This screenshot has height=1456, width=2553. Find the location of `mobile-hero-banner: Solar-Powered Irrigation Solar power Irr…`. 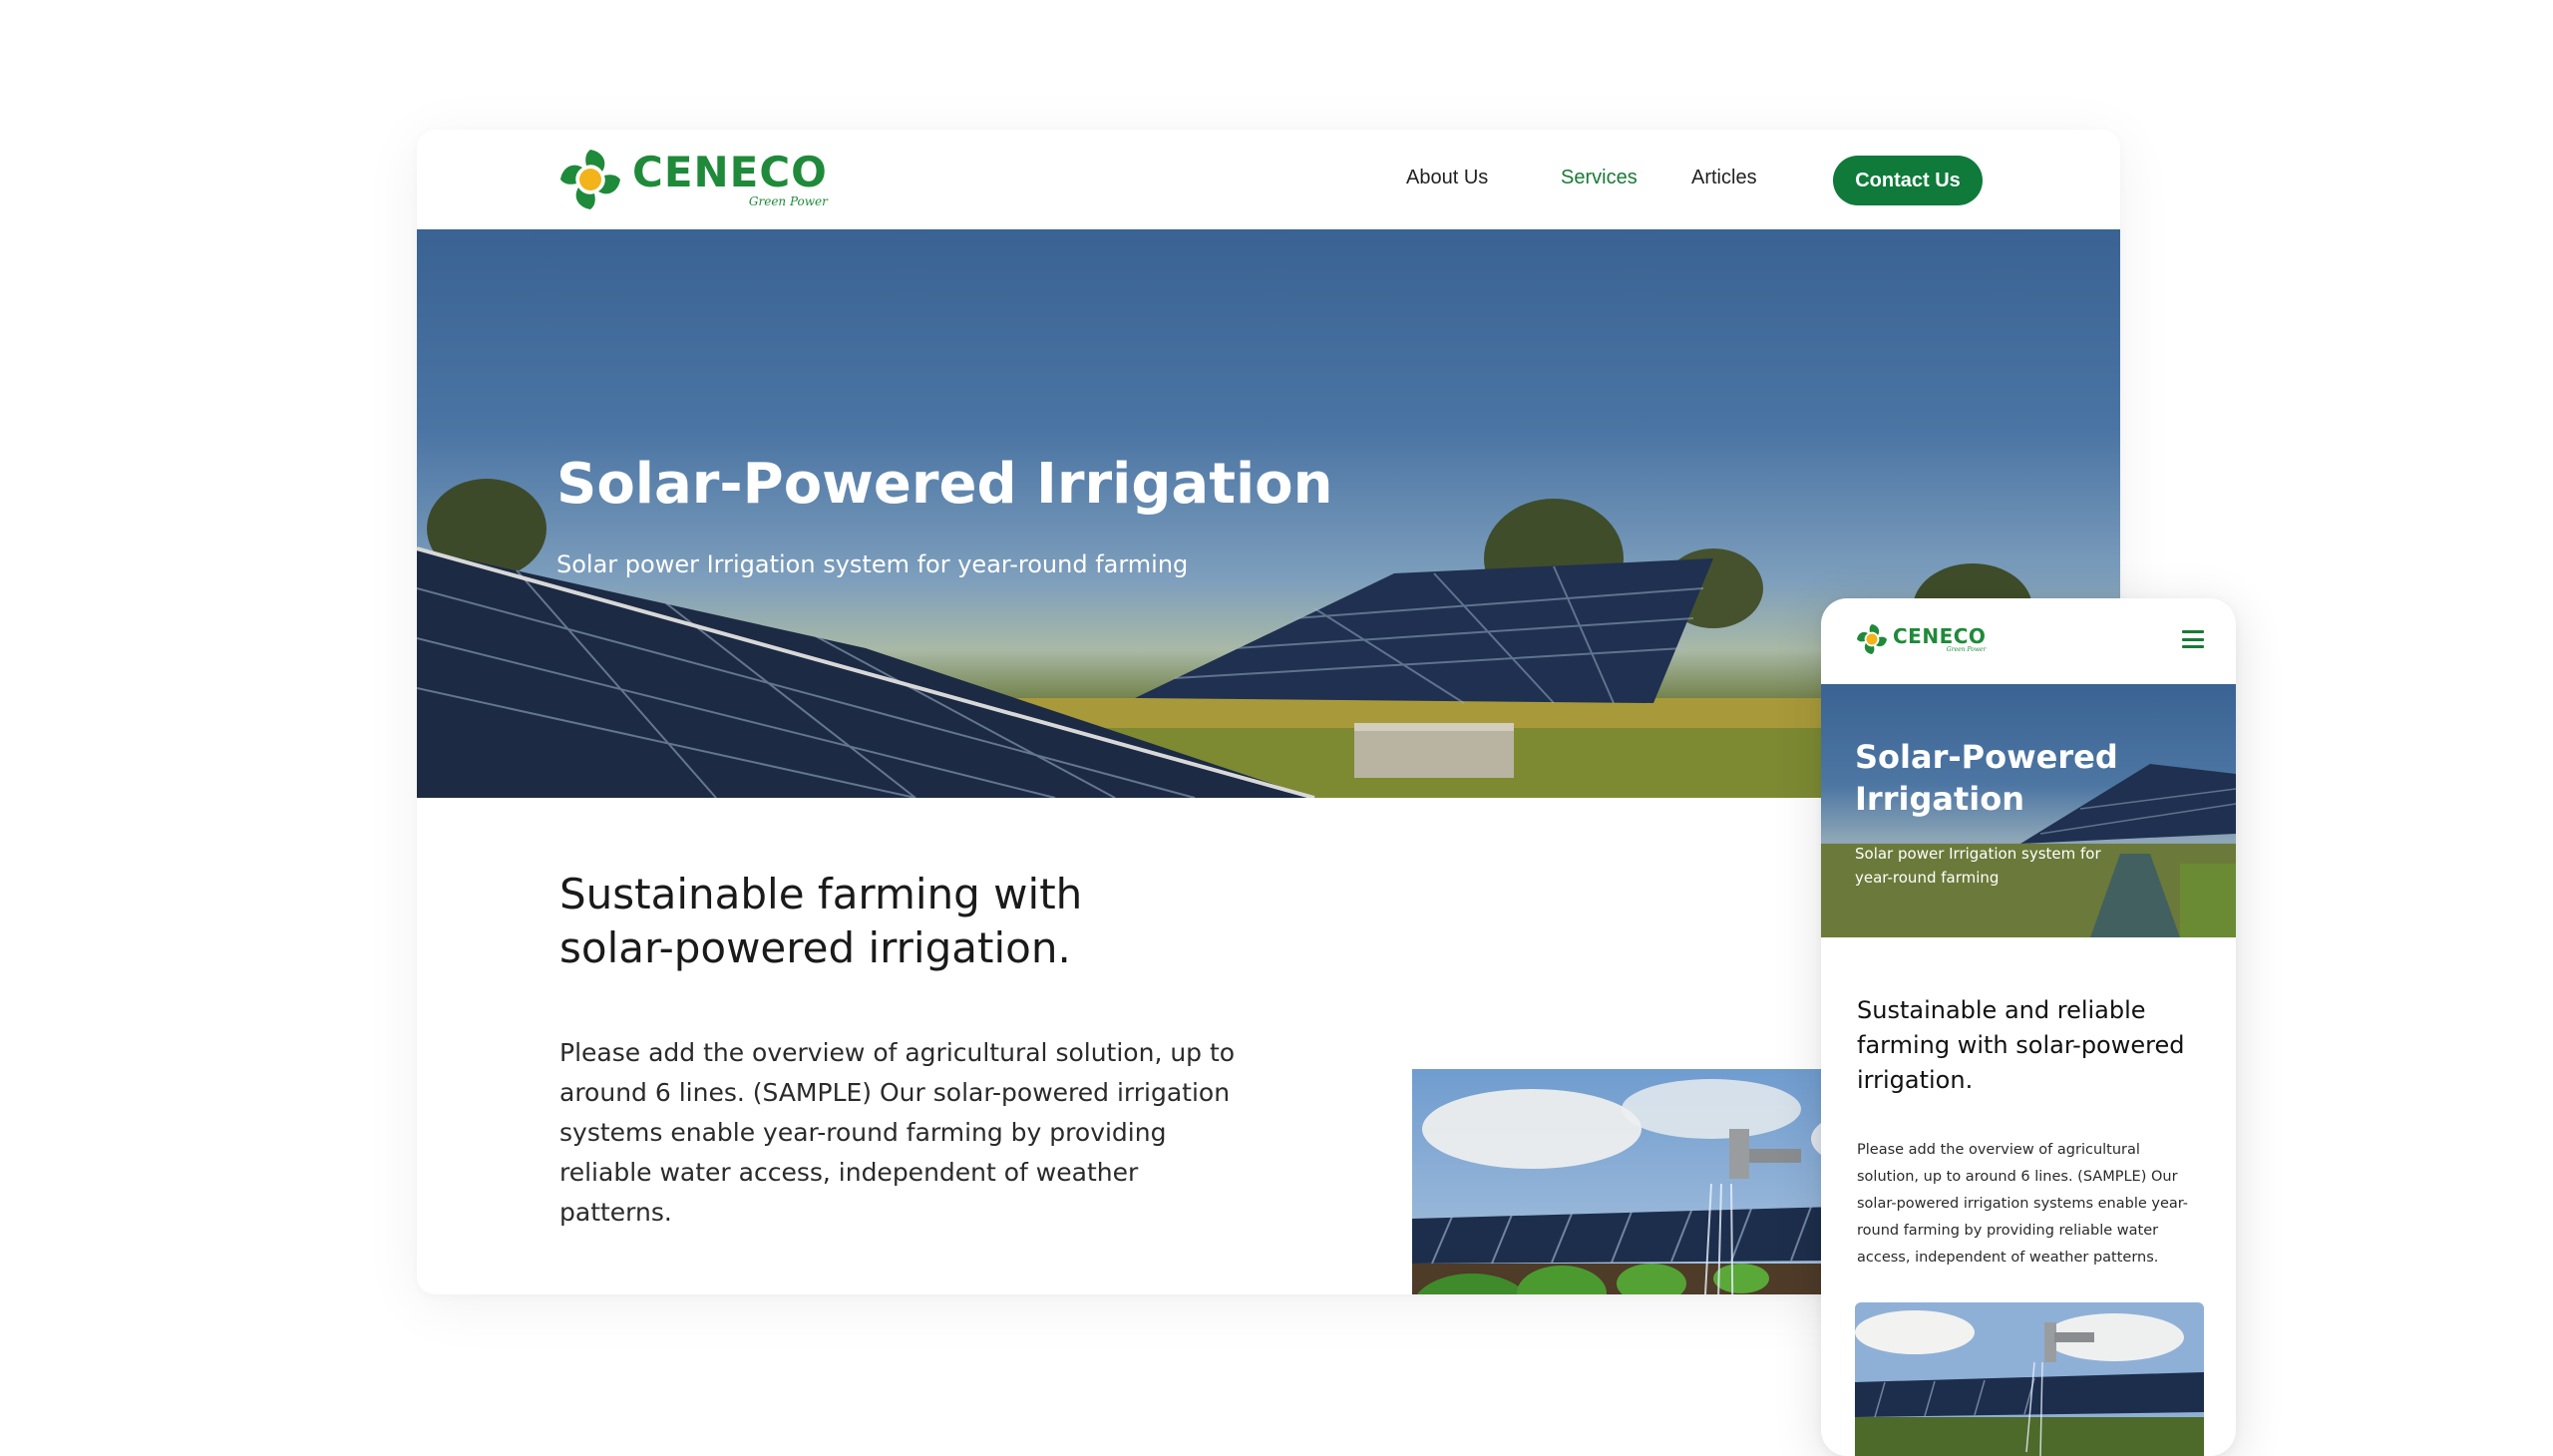

mobile-hero-banner: Solar-Powered Irrigation Solar power Irr… is located at coordinates (2029, 810).